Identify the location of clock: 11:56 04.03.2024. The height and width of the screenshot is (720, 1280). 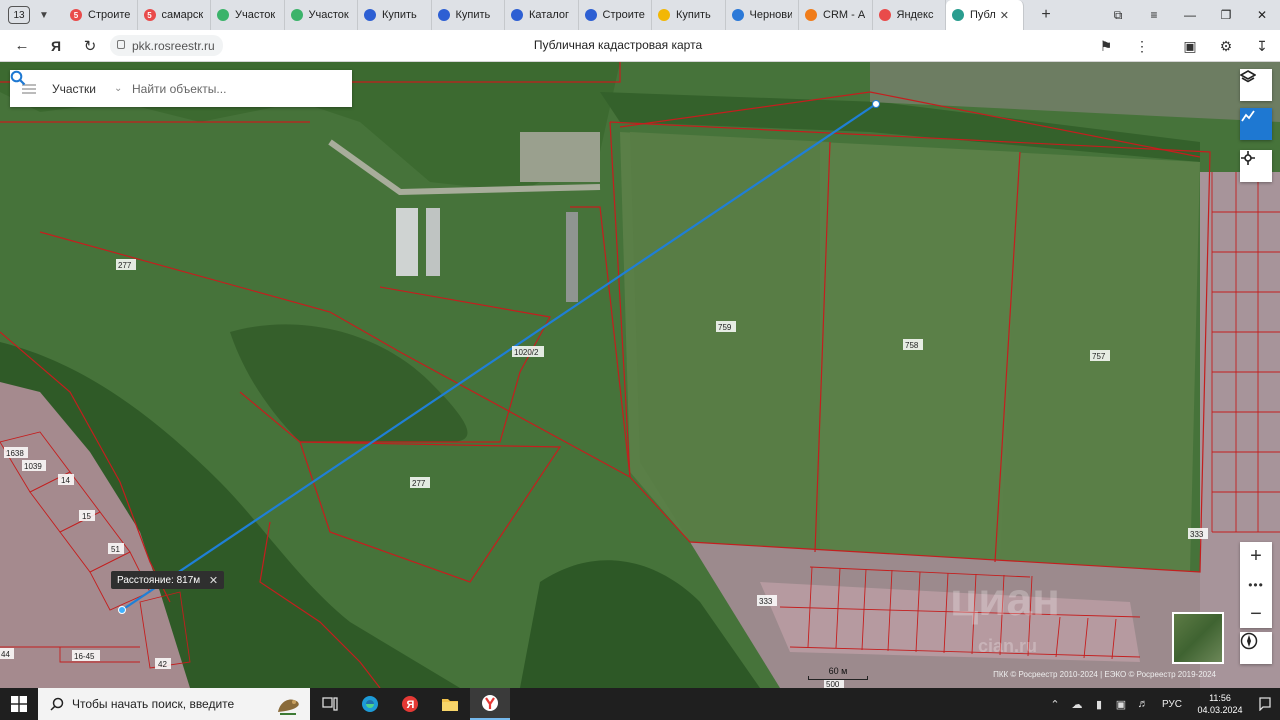
(1220, 704).